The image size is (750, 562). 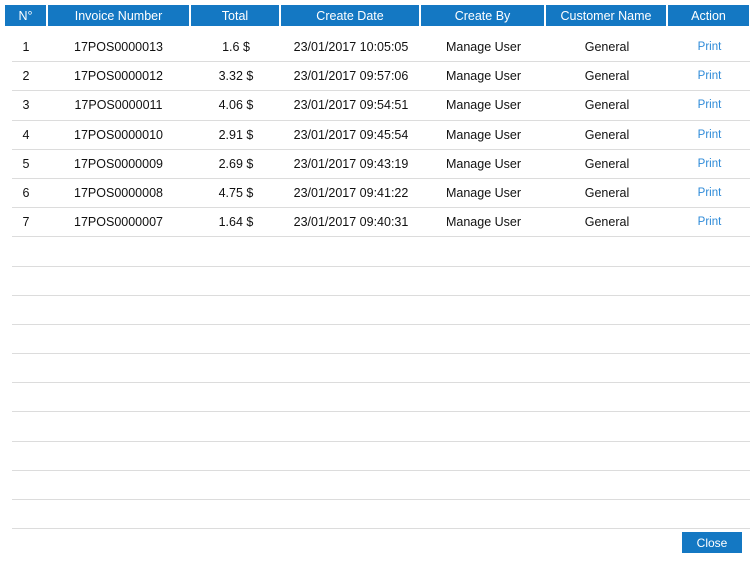 What do you see at coordinates (118, 192) in the screenshot?
I see `invoice-number: 17POS0000008` at bounding box center [118, 192].